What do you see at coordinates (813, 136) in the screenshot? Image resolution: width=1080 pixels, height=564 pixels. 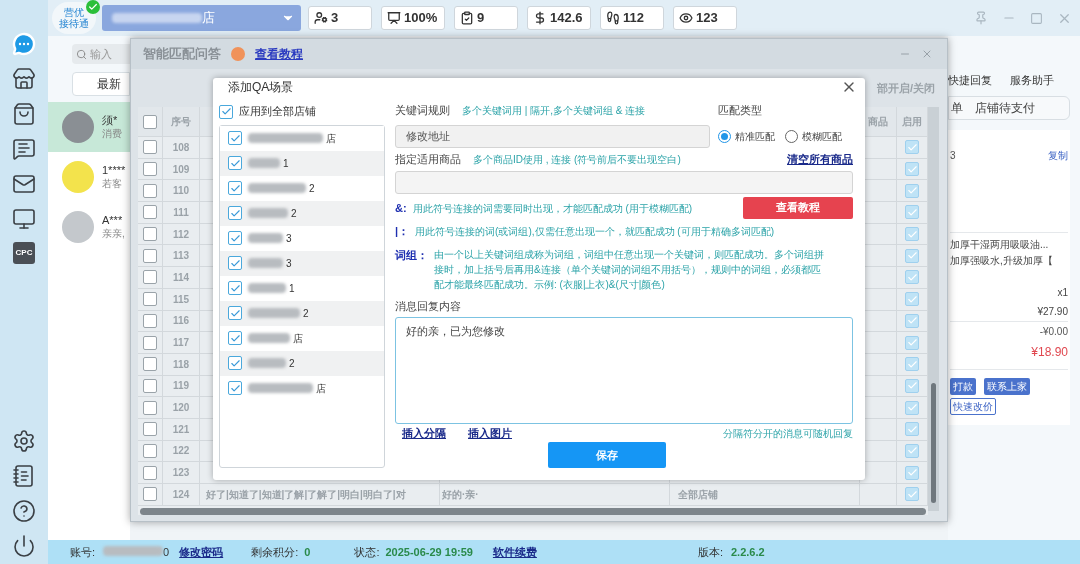 I see `radio-option: 模糊匹配` at bounding box center [813, 136].